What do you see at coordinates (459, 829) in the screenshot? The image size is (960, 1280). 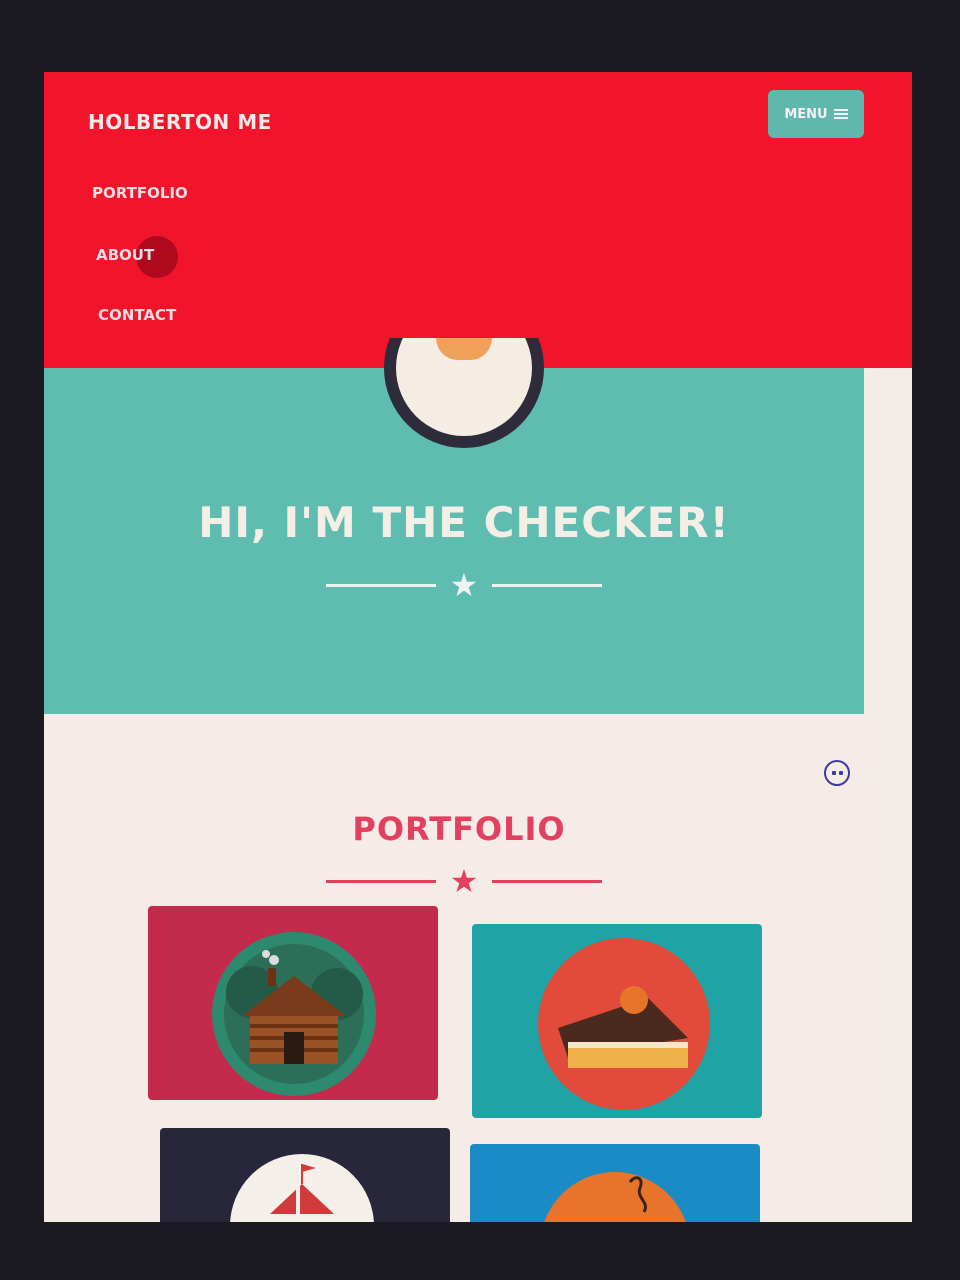 I see `portfolio-title: PORTFOLIO` at bounding box center [459, 829].